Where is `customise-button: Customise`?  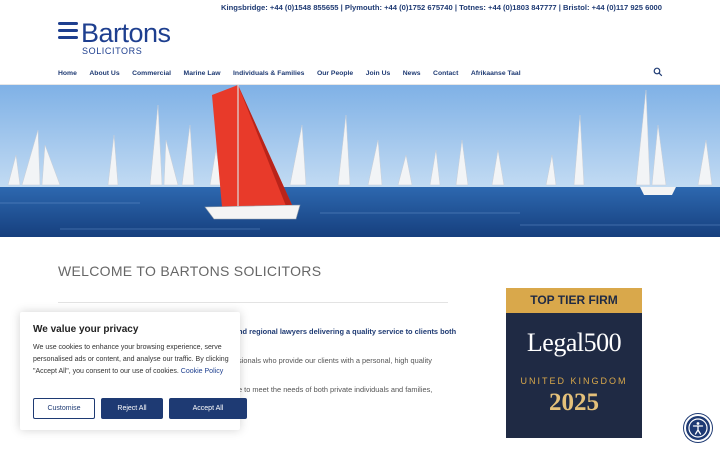
customise-button: Customise is located at coordinates (64, 408).